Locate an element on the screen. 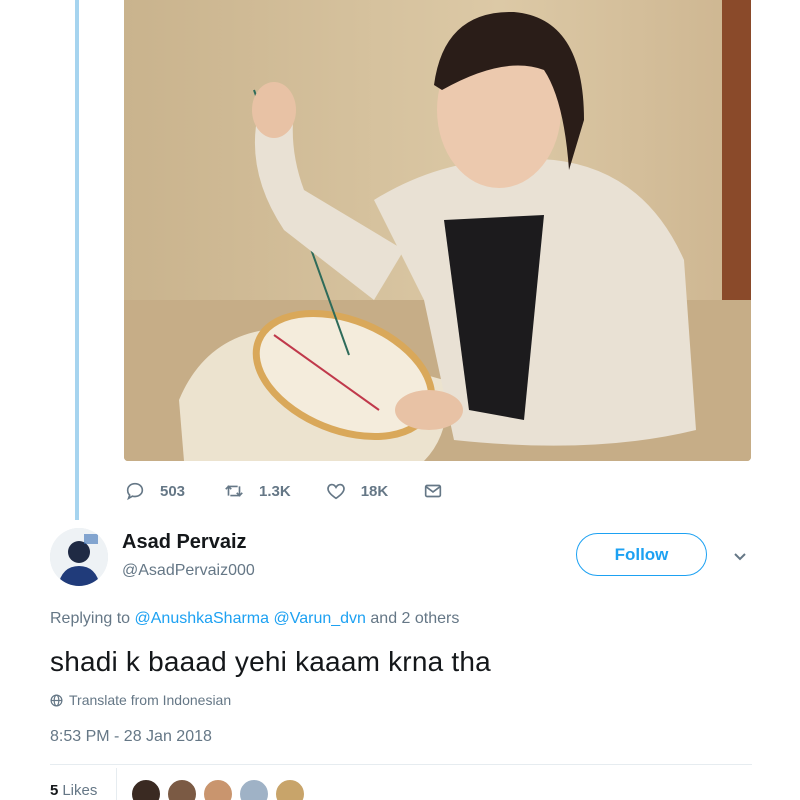 The width and height of the screenshot is (800, 800). timestamp: 8:53 PM - 28 Jan 2018 is located at coordinates (131, 737).